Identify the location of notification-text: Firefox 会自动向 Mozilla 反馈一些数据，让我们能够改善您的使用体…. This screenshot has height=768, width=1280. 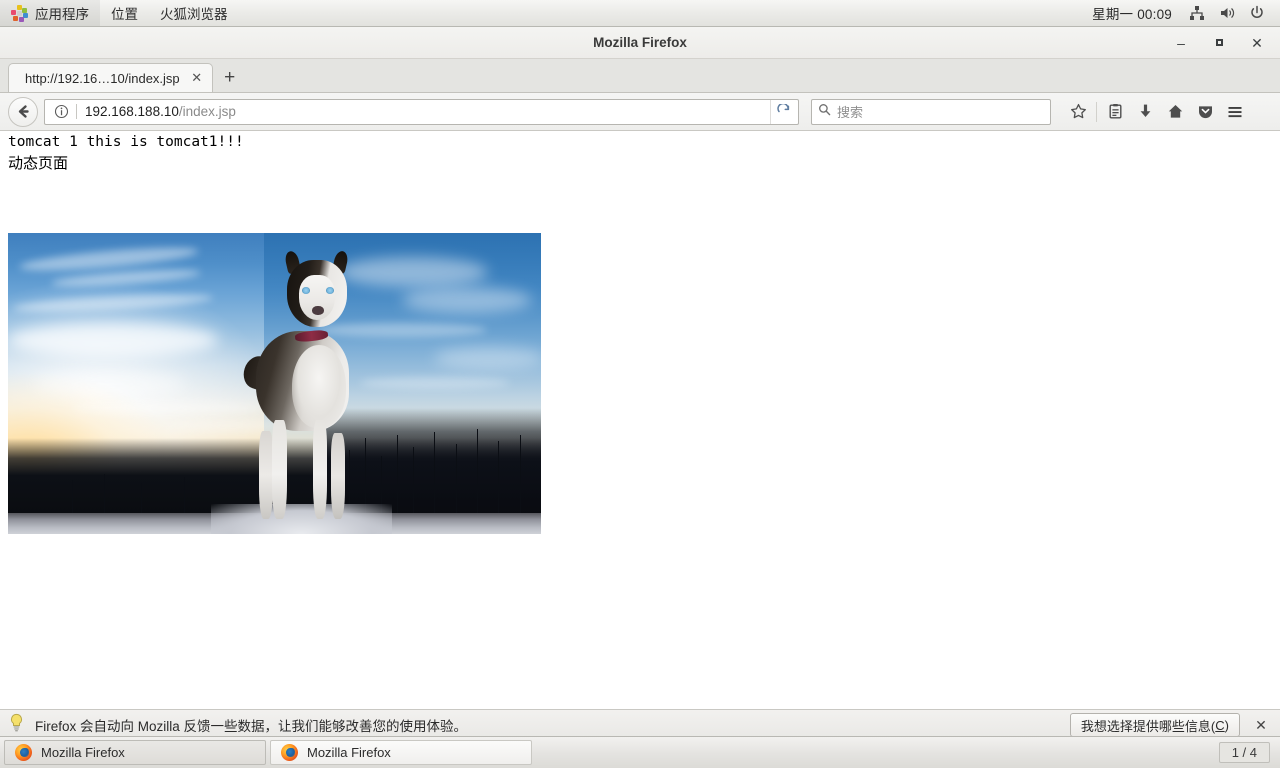
(251, 726).